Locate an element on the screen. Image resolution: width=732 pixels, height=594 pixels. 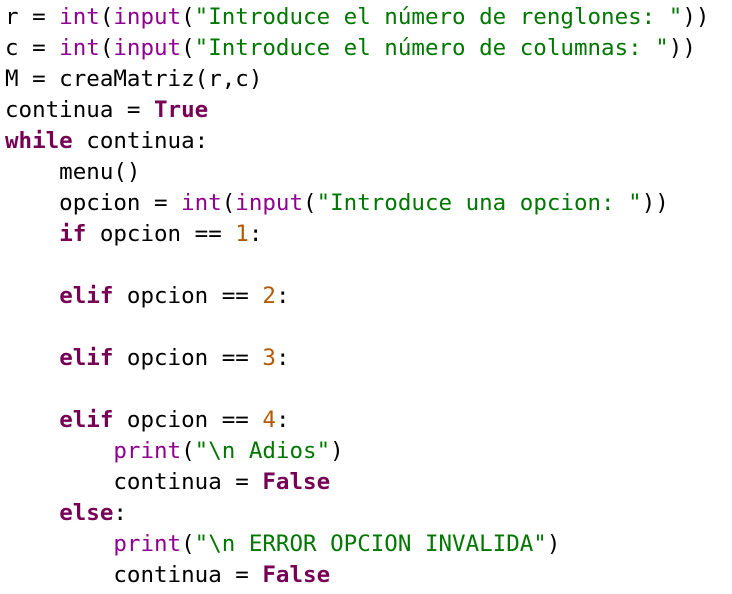
string-literal-token: "Introduce una opcion: " is located at coordinates (479, 203).